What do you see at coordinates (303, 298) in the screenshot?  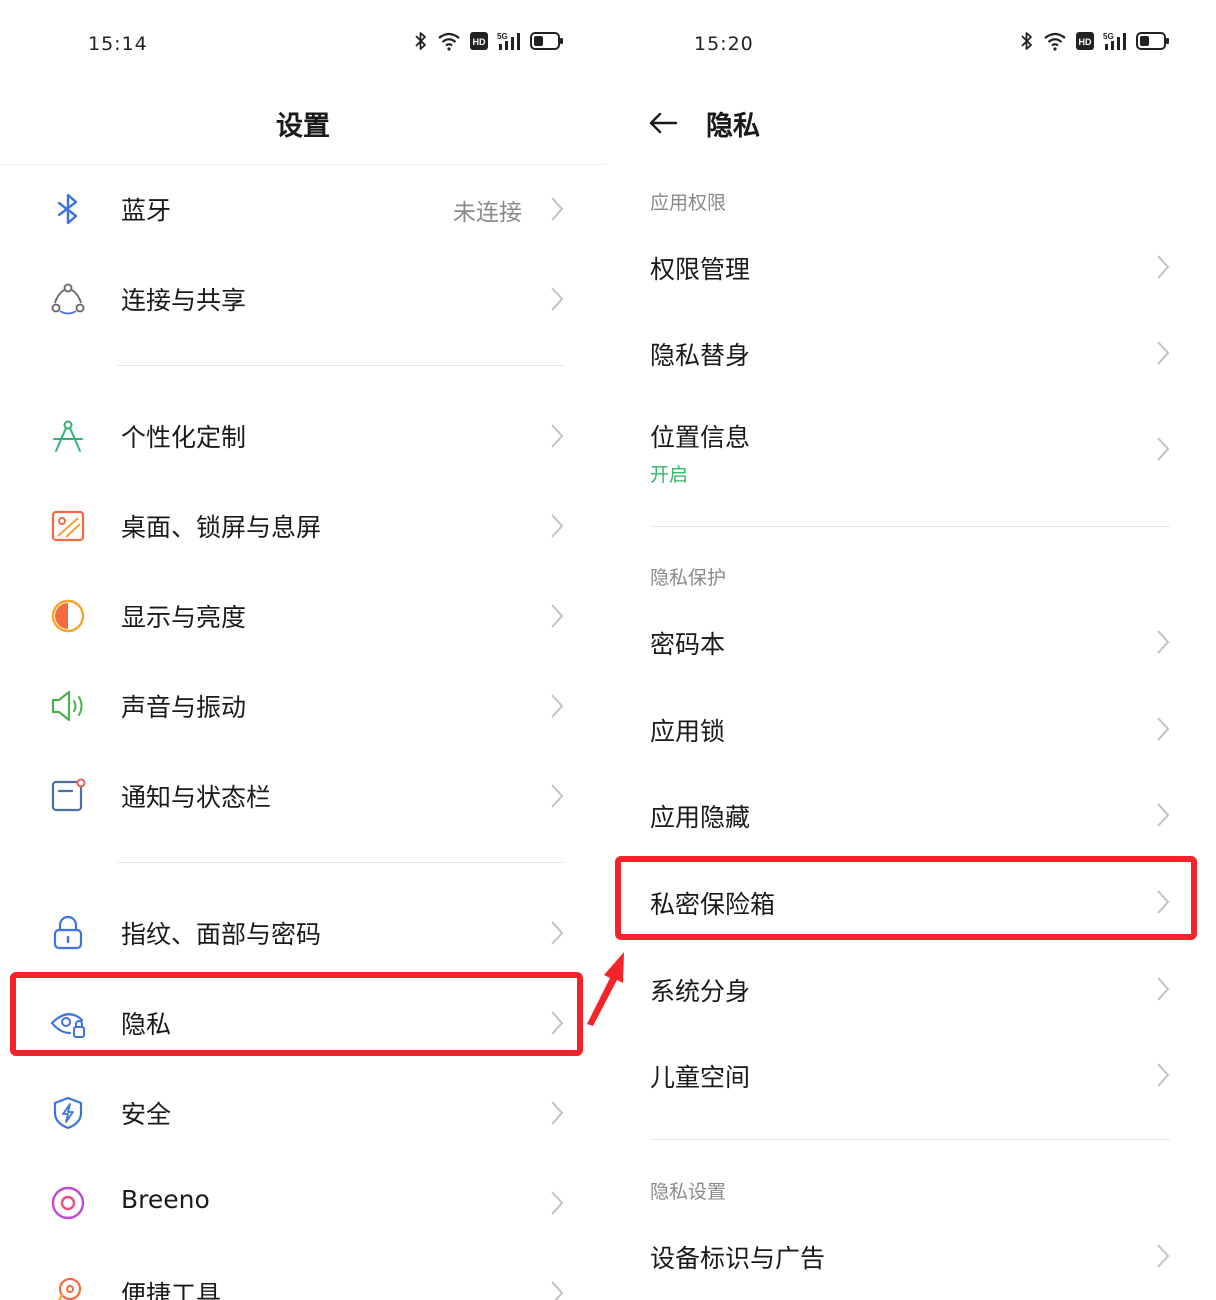 I see `settings-item-connection-sharing: 连接与共享` at bounding box center [303, 298].